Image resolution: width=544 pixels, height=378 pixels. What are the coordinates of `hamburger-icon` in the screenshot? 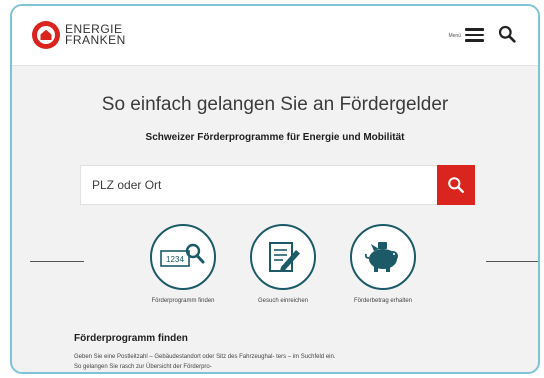 It's located at (474, 35).